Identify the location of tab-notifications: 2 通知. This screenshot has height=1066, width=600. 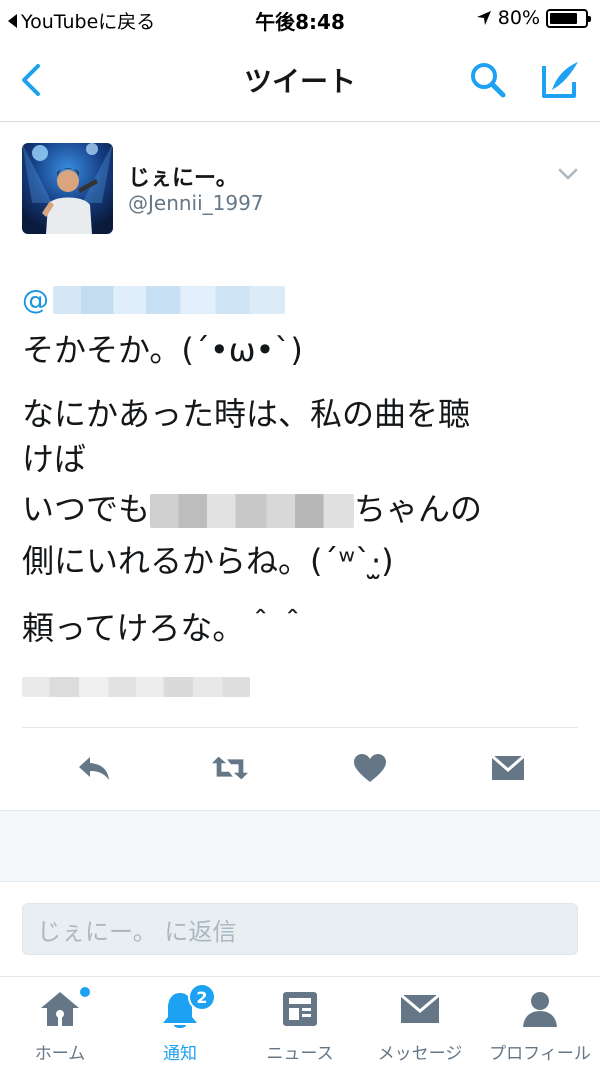
(180, 1021).